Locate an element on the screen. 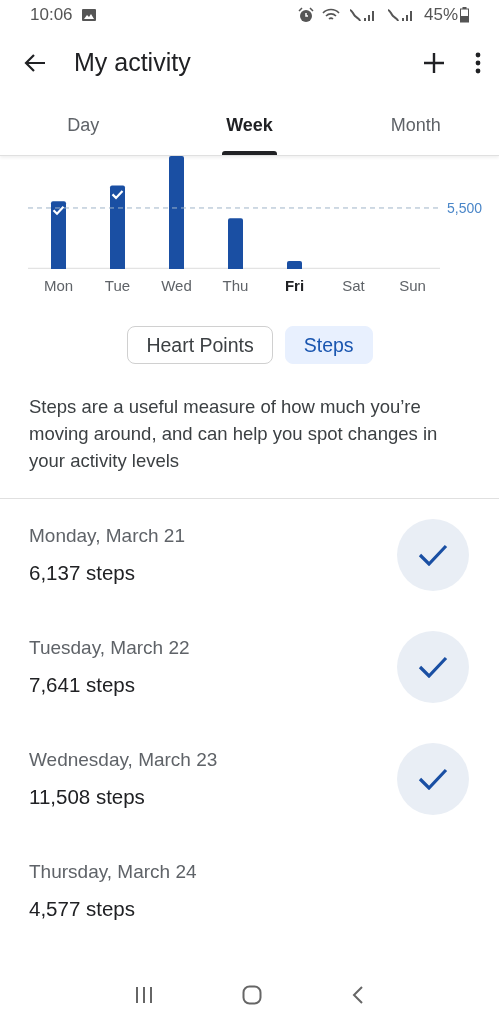  step-count: 4,577 steps is located at coordinates (82, 909).